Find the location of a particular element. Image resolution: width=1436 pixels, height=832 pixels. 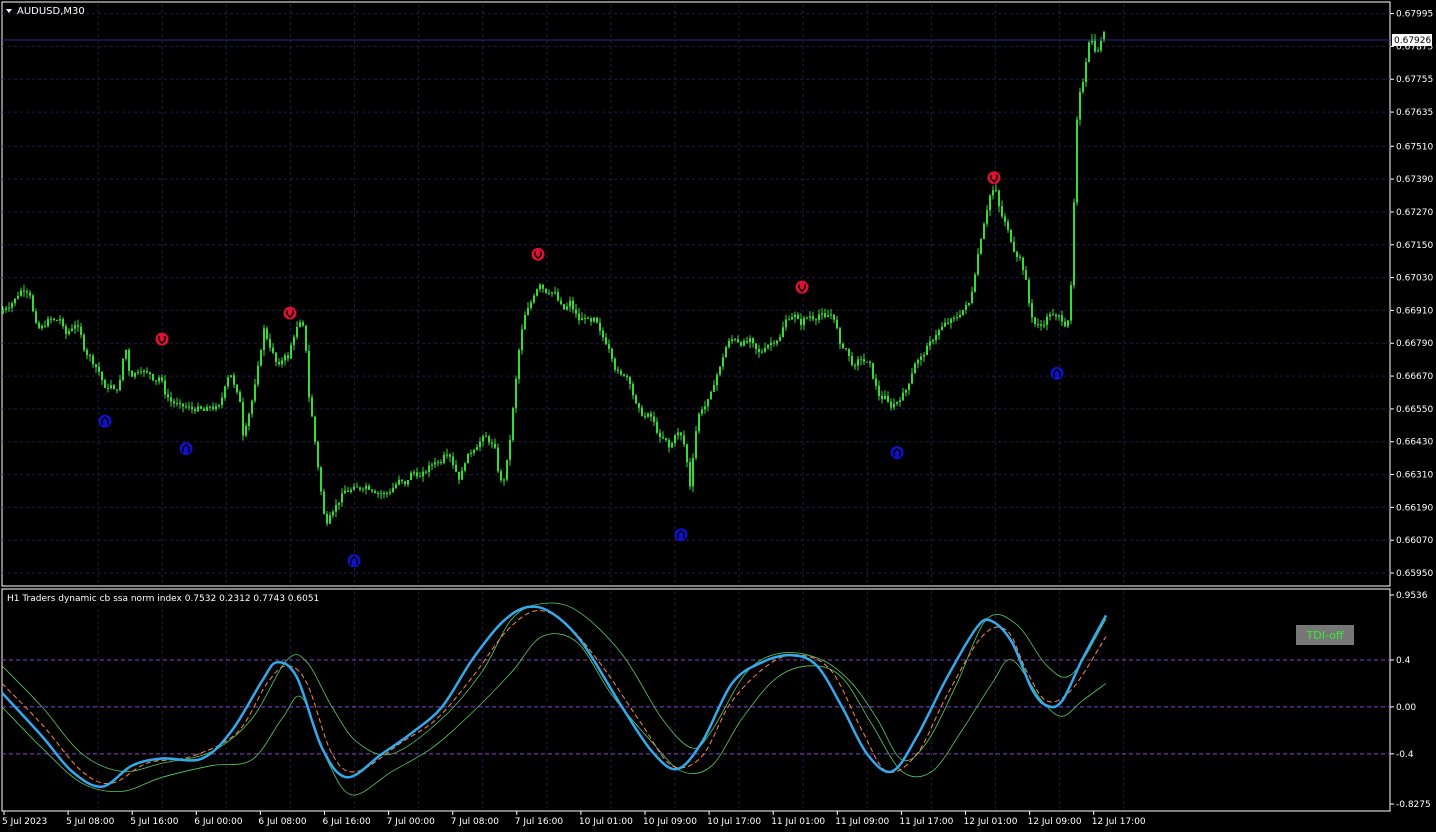

symbol-label: AUDUSD,M30 is located at coordinates (51, 11).